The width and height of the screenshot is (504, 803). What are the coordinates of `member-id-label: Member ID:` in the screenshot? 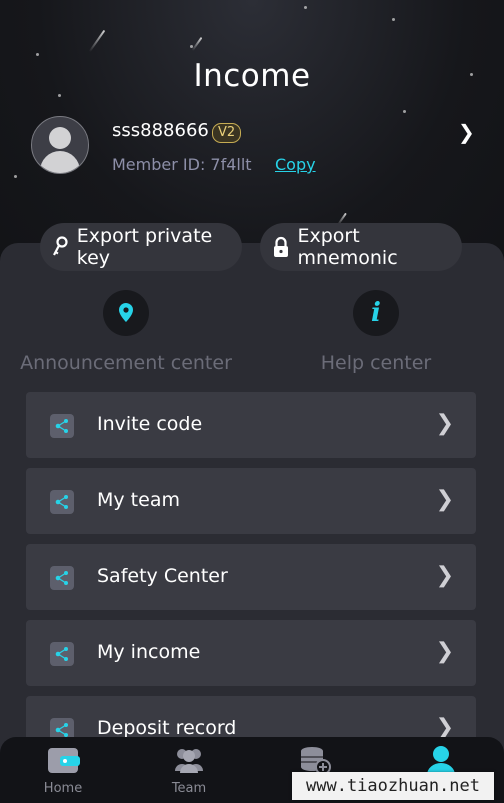 It's located at (159, 164).